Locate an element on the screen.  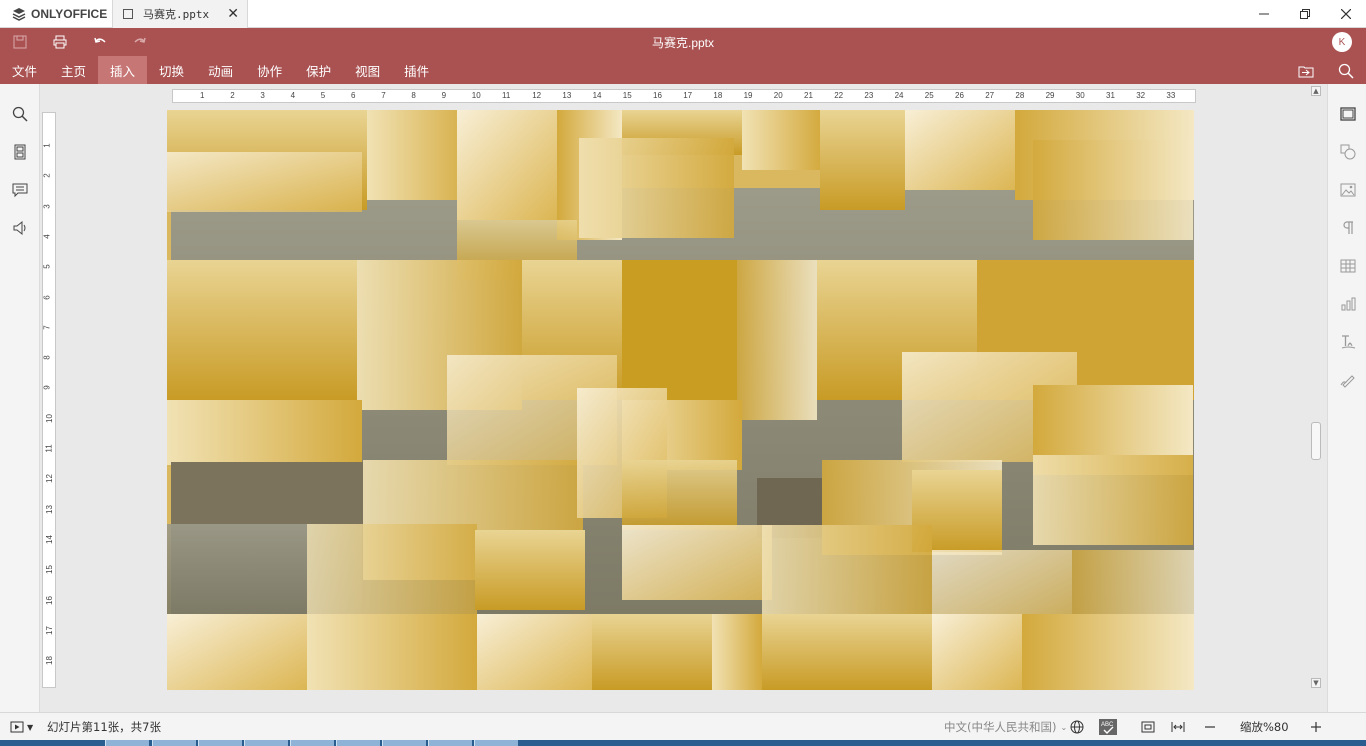
brand-name: ONLYOFFICE is located at coordinates (69, 14).